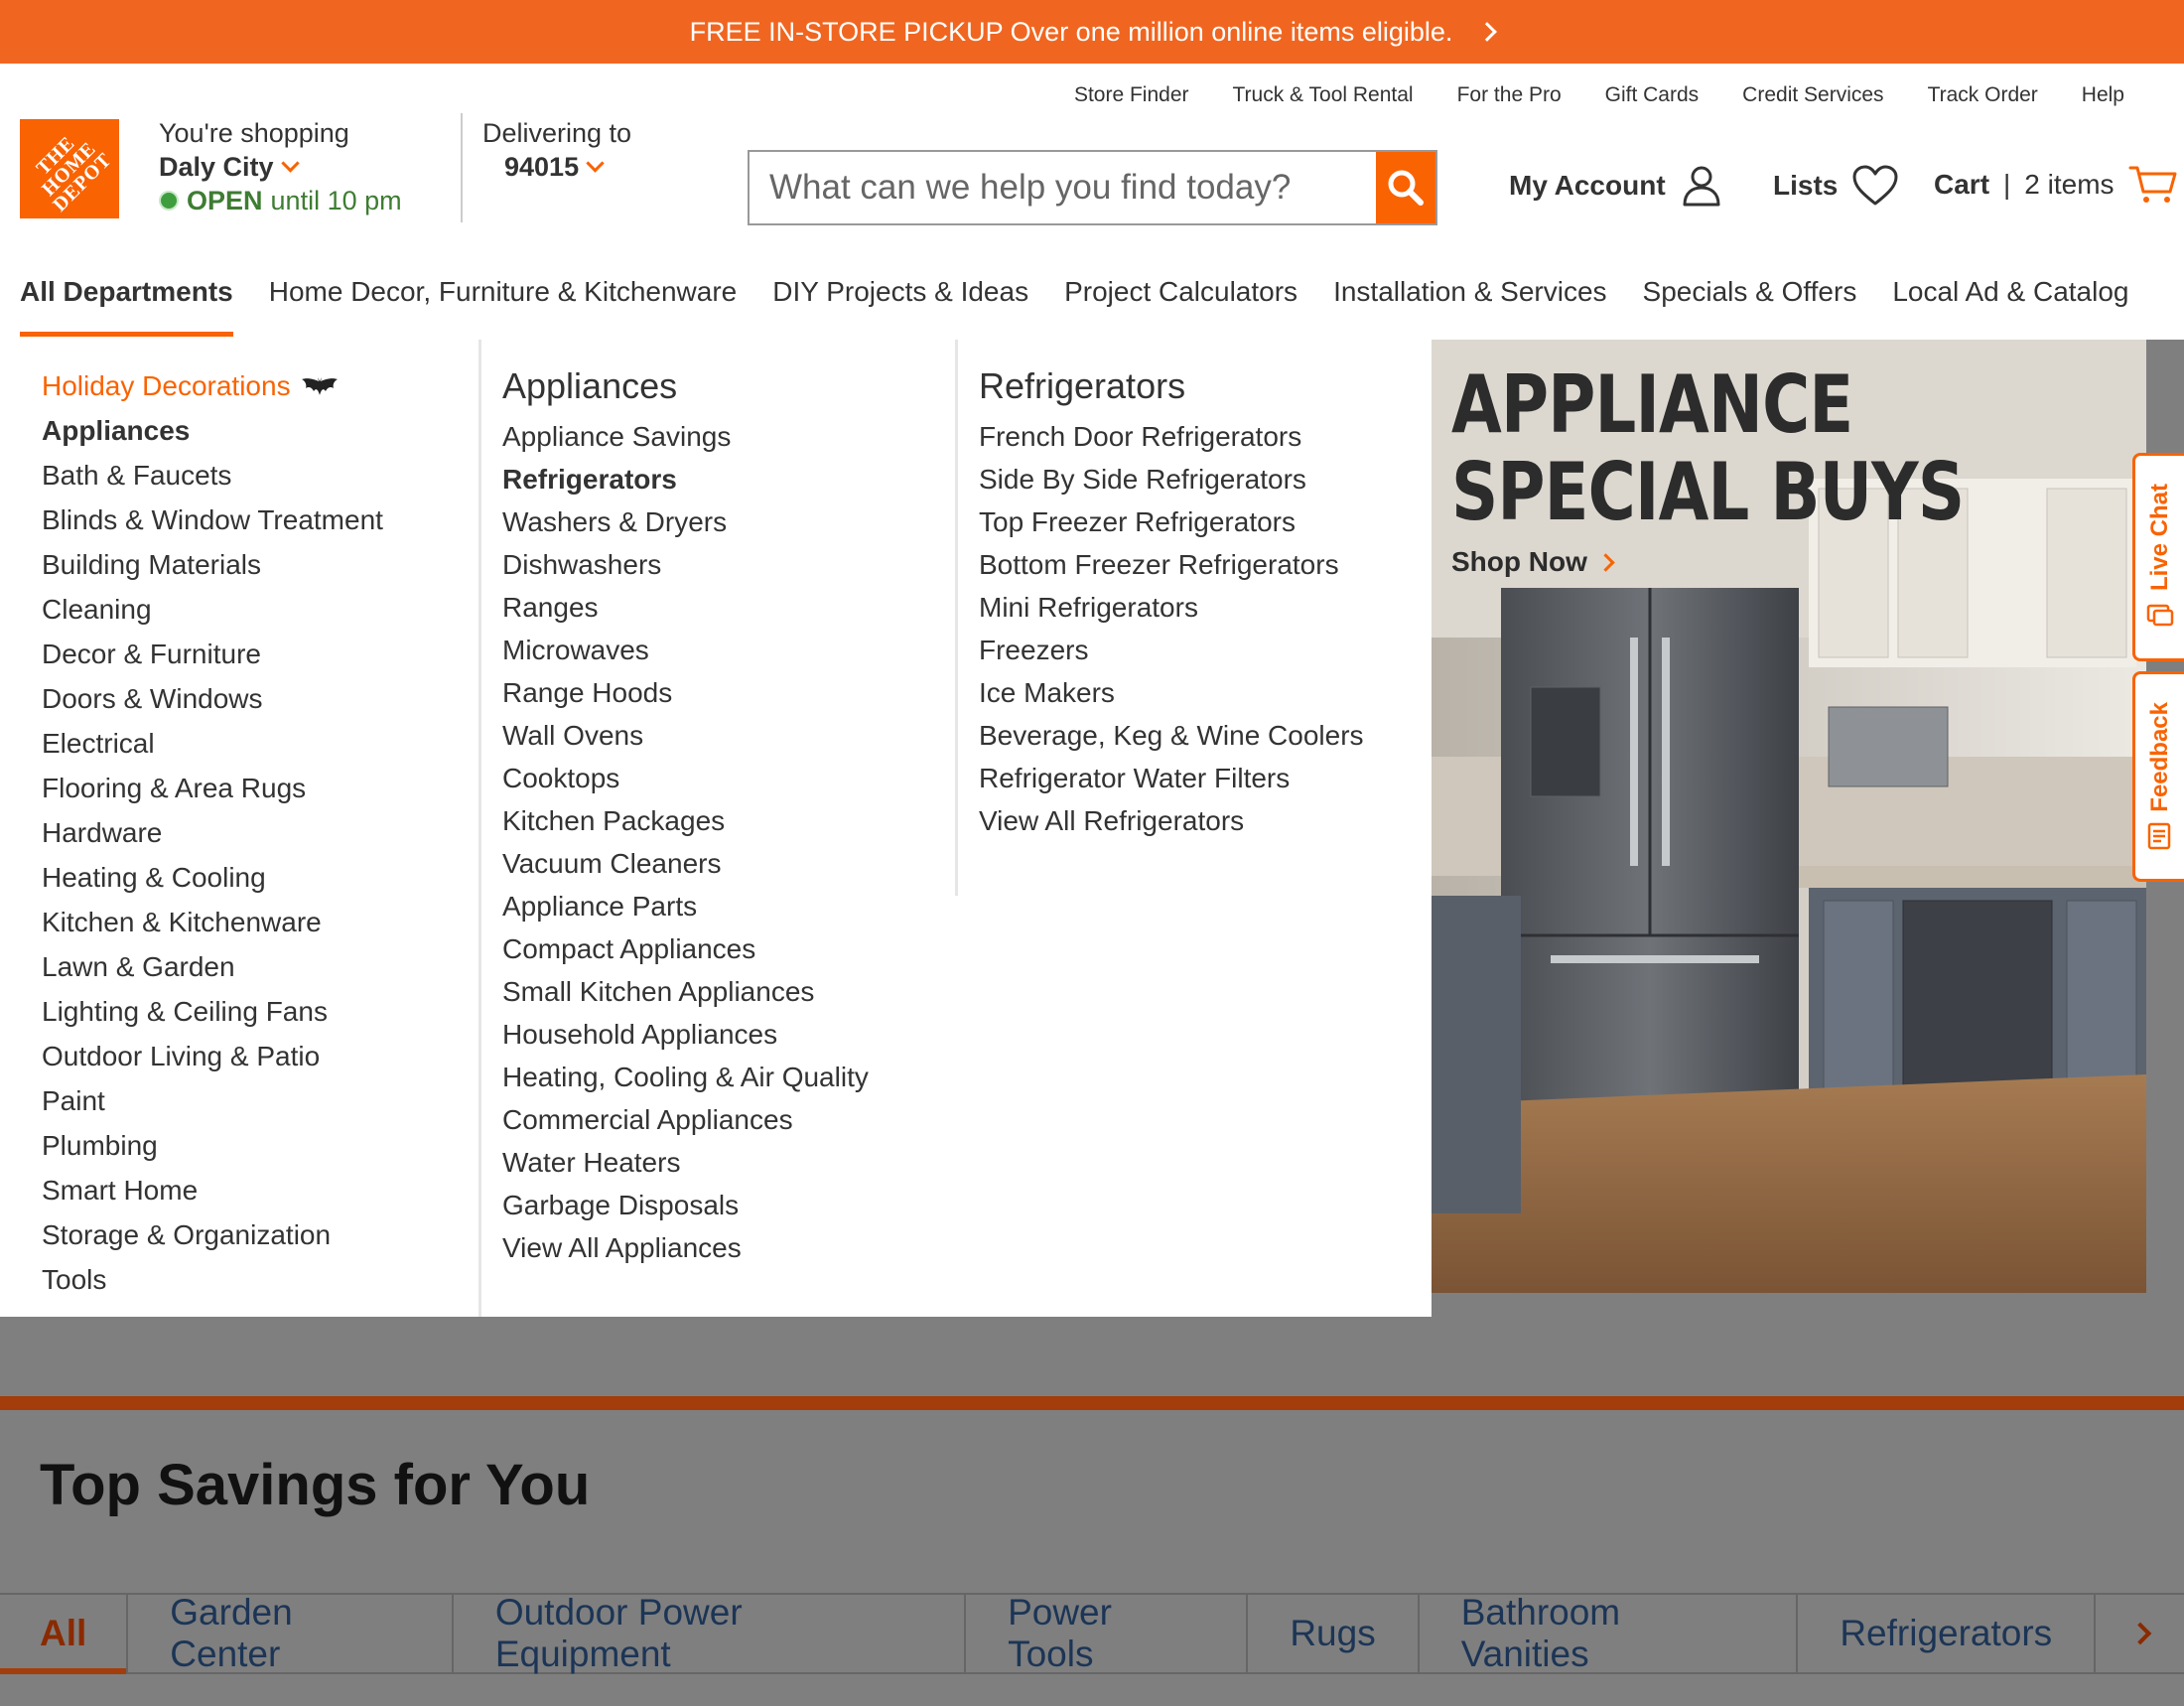 The height and width of the screenshot is (1706, 2184). I want to click on dept-appliances: Appliances, so click(212, 430).